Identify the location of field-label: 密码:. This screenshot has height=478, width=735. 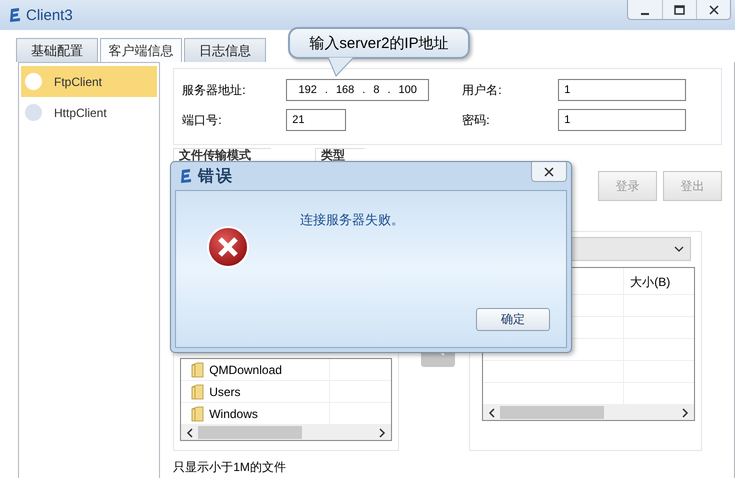
(476, 120).